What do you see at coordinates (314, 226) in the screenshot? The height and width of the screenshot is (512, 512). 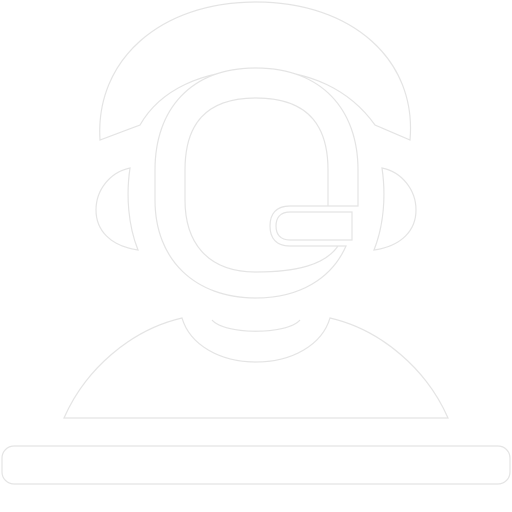 I see `microphone-icon` at bounding box center [314, 226].